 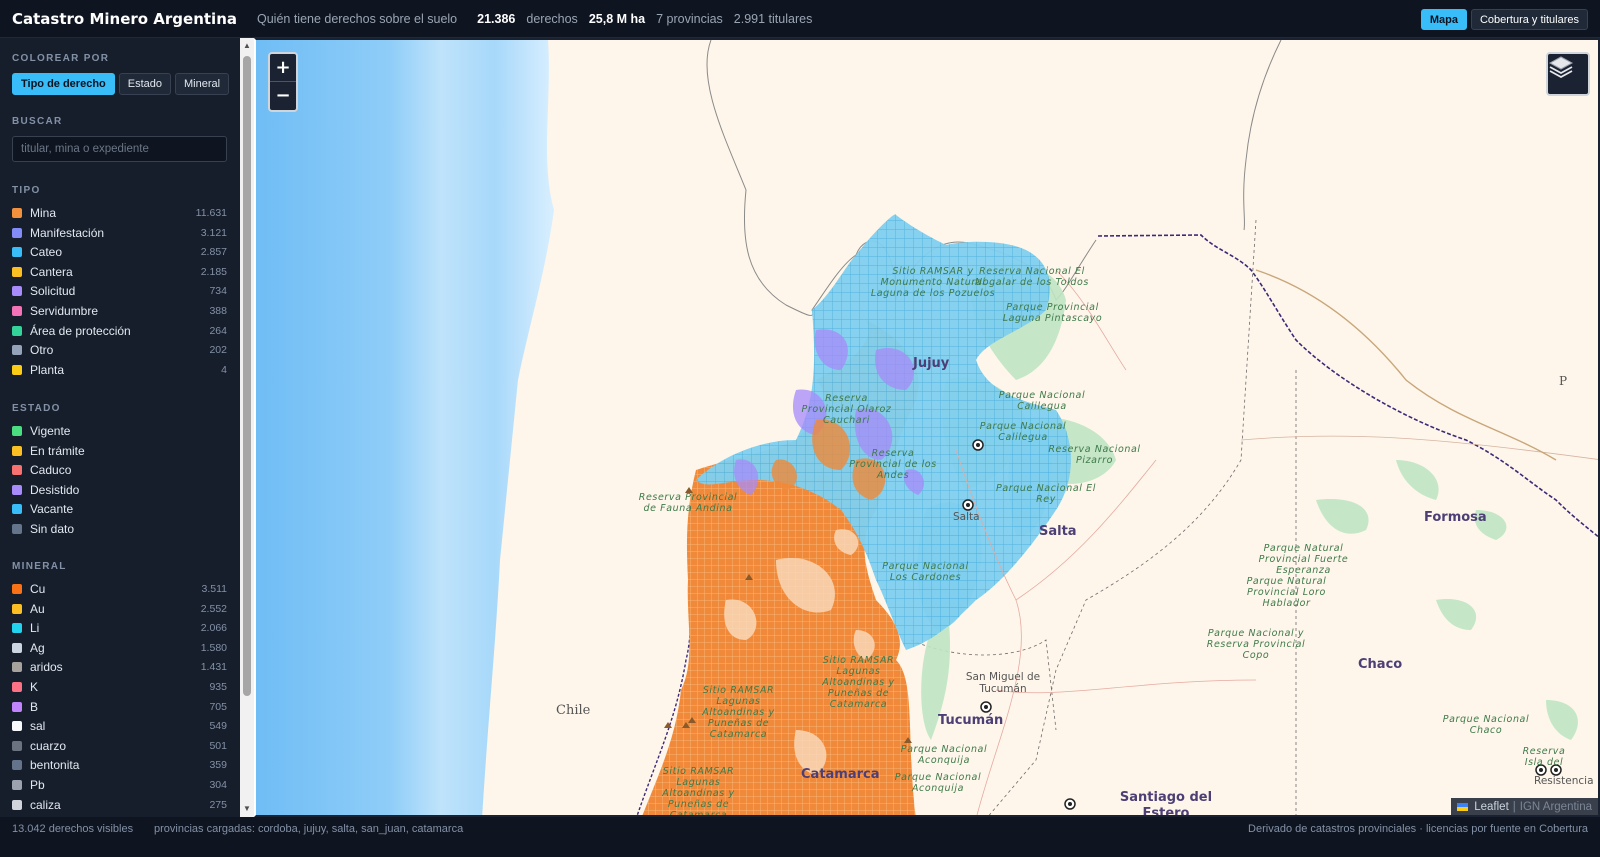 I want to click on sidebar-scrollbar: ▲ ▼, so click(x=247, y=427).